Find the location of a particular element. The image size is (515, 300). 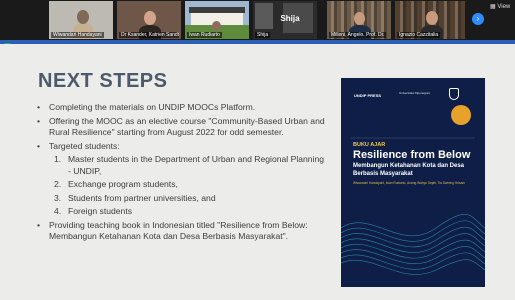

university-seal-icon is located at coordinates (454, 94).